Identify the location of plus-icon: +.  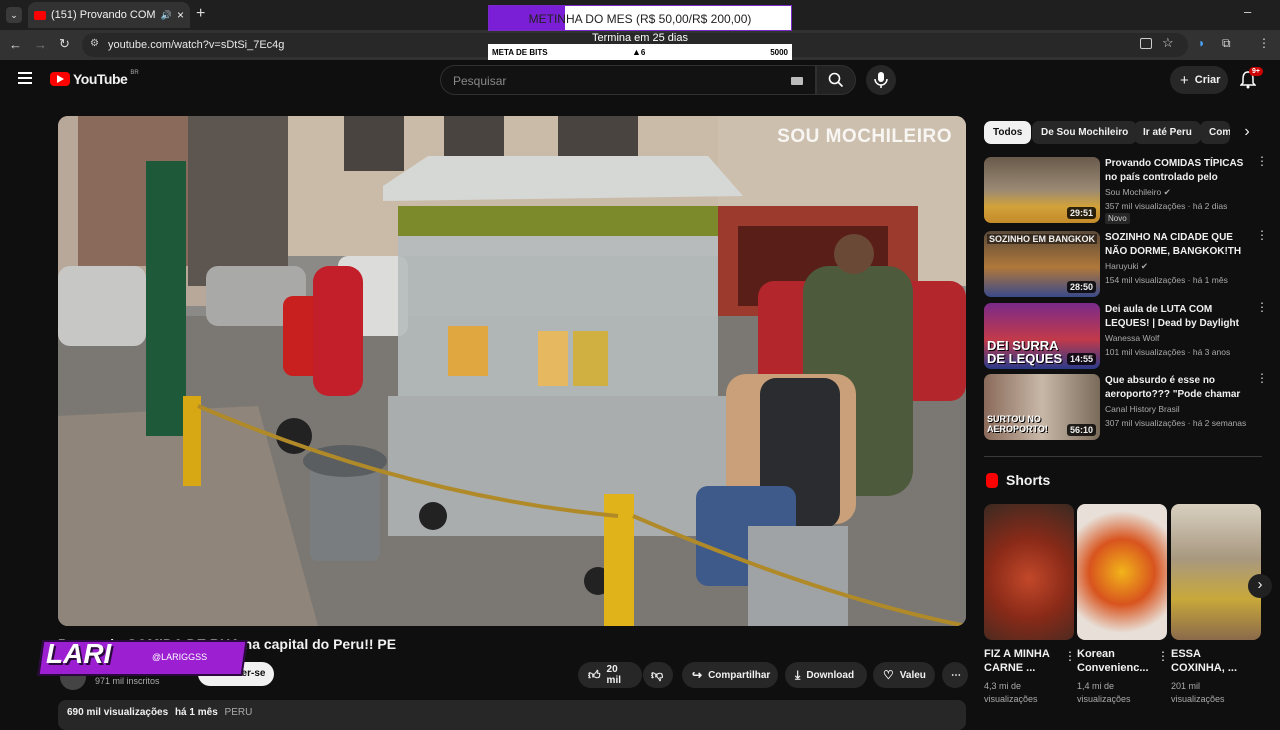
(1184, 80).